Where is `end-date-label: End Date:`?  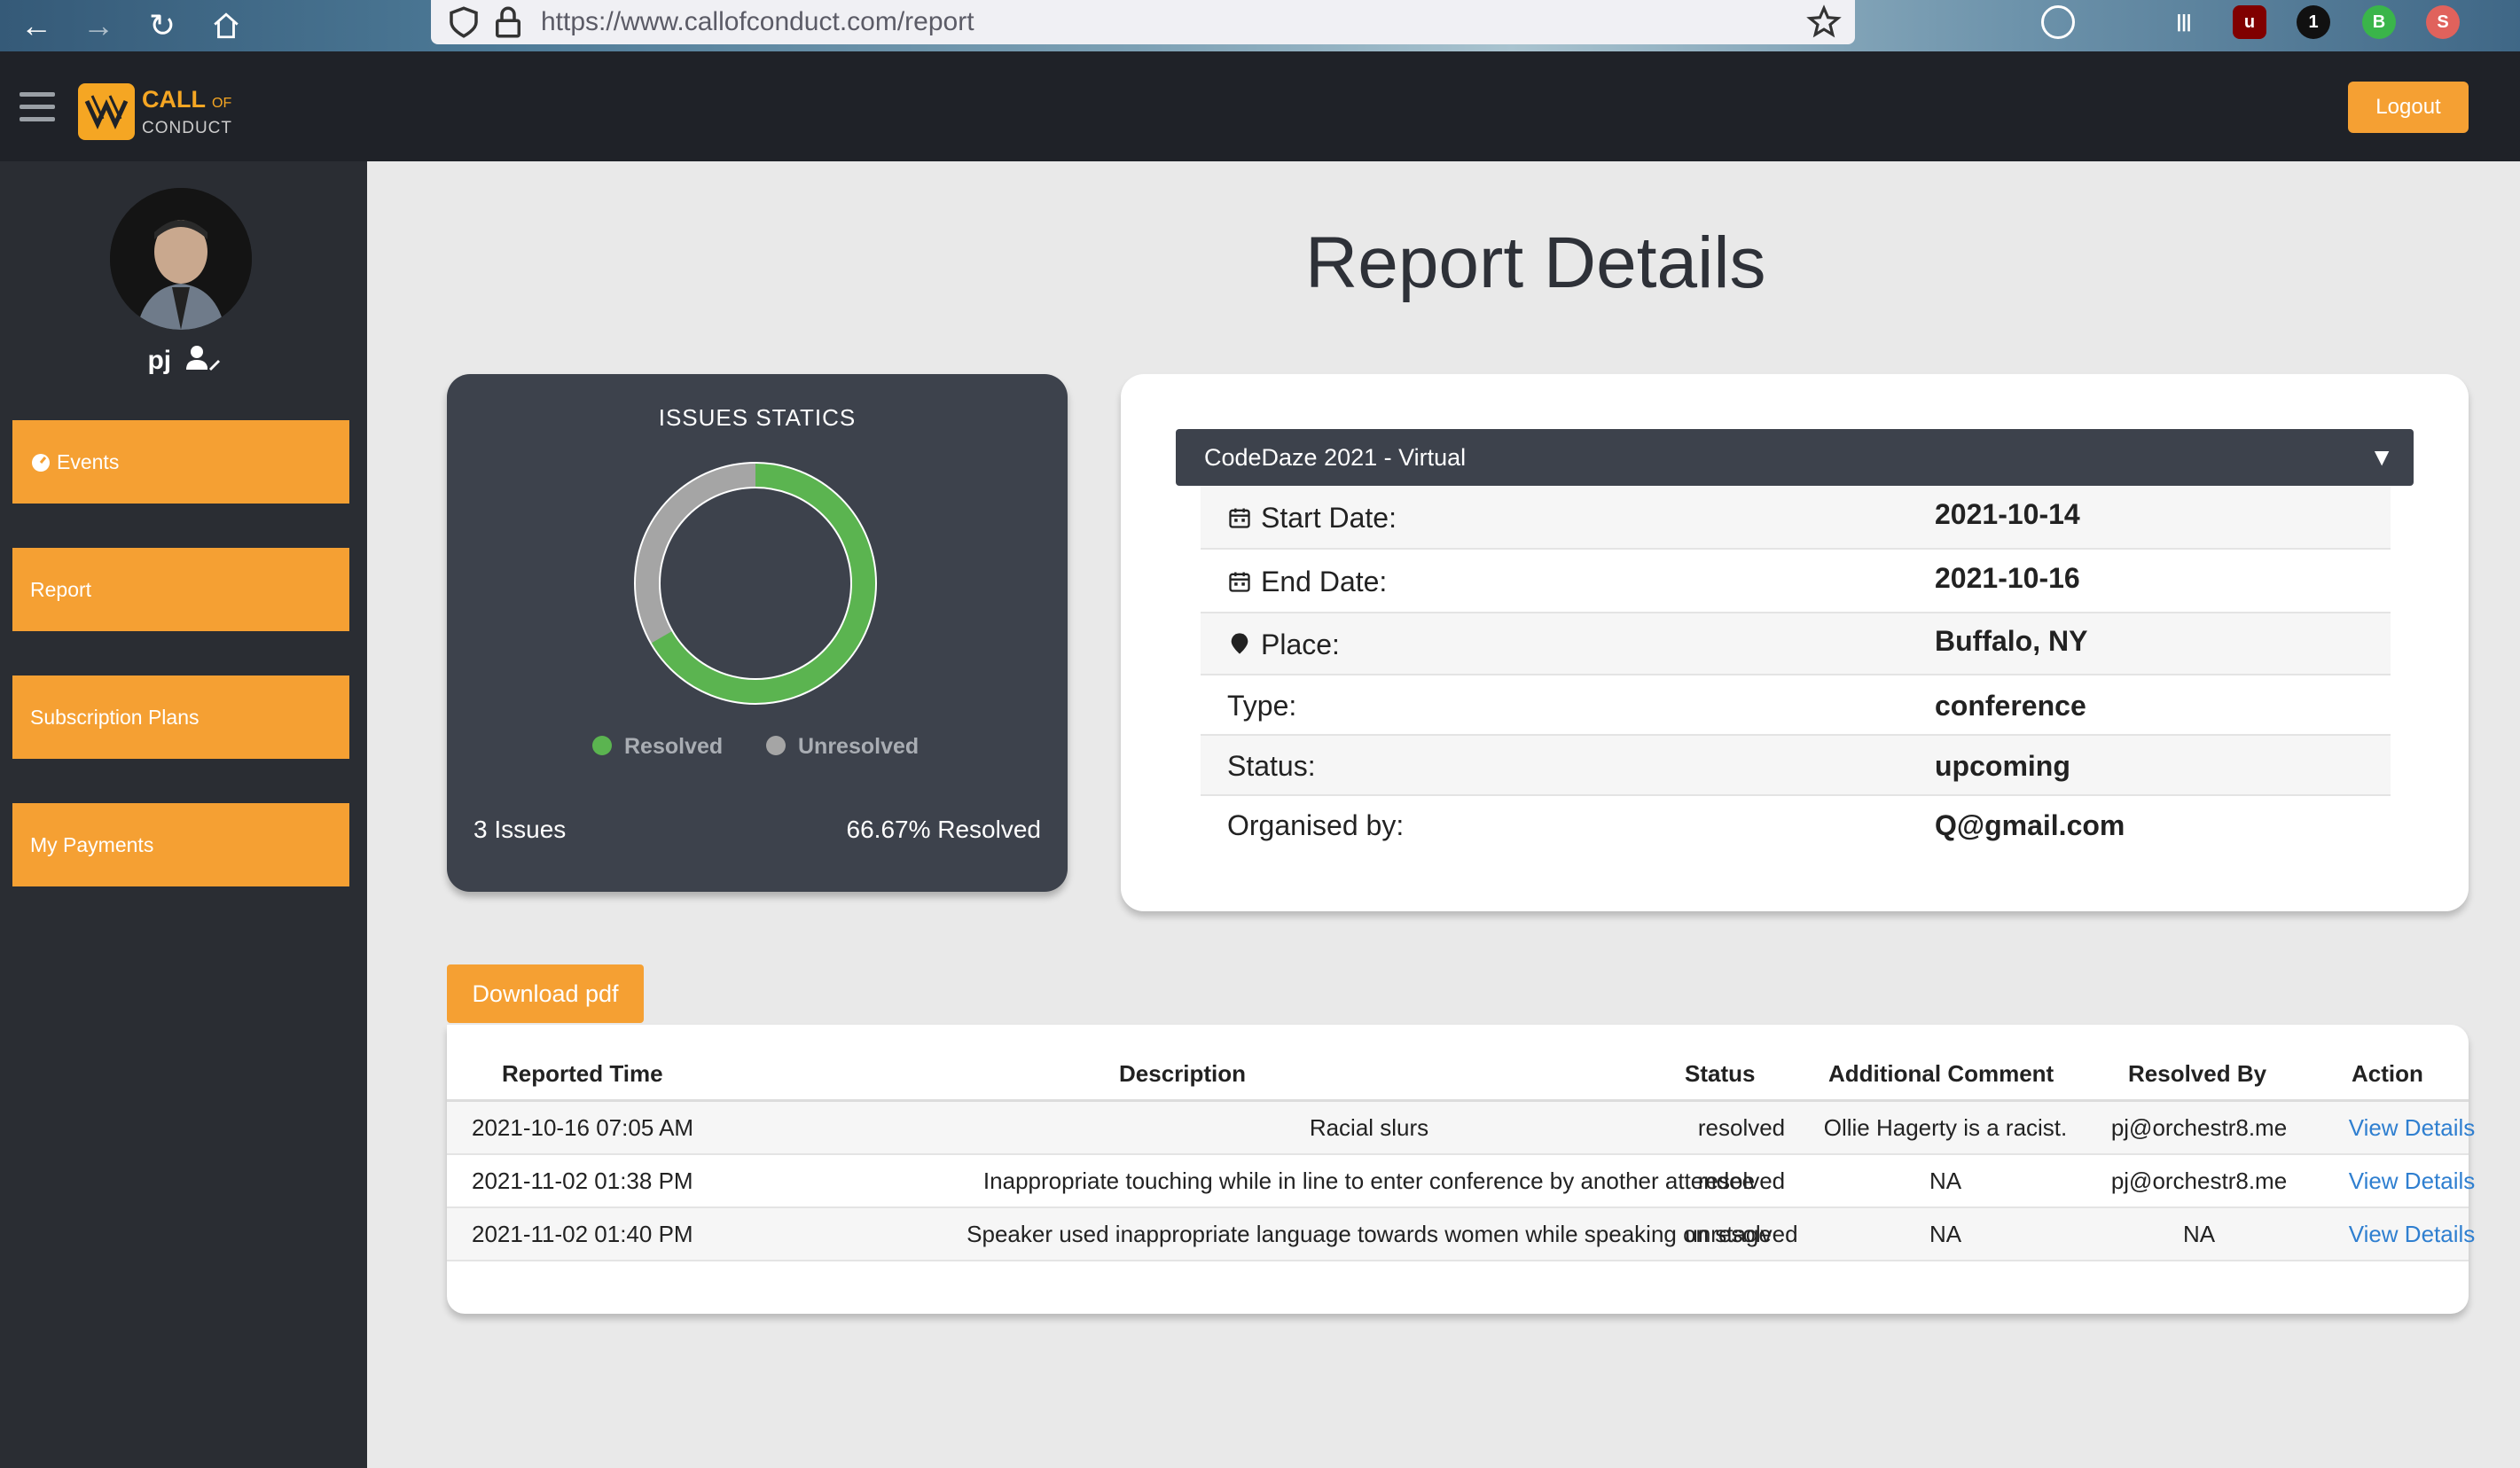 end-date-label: End Date: is located at coordinates (1307, 581).